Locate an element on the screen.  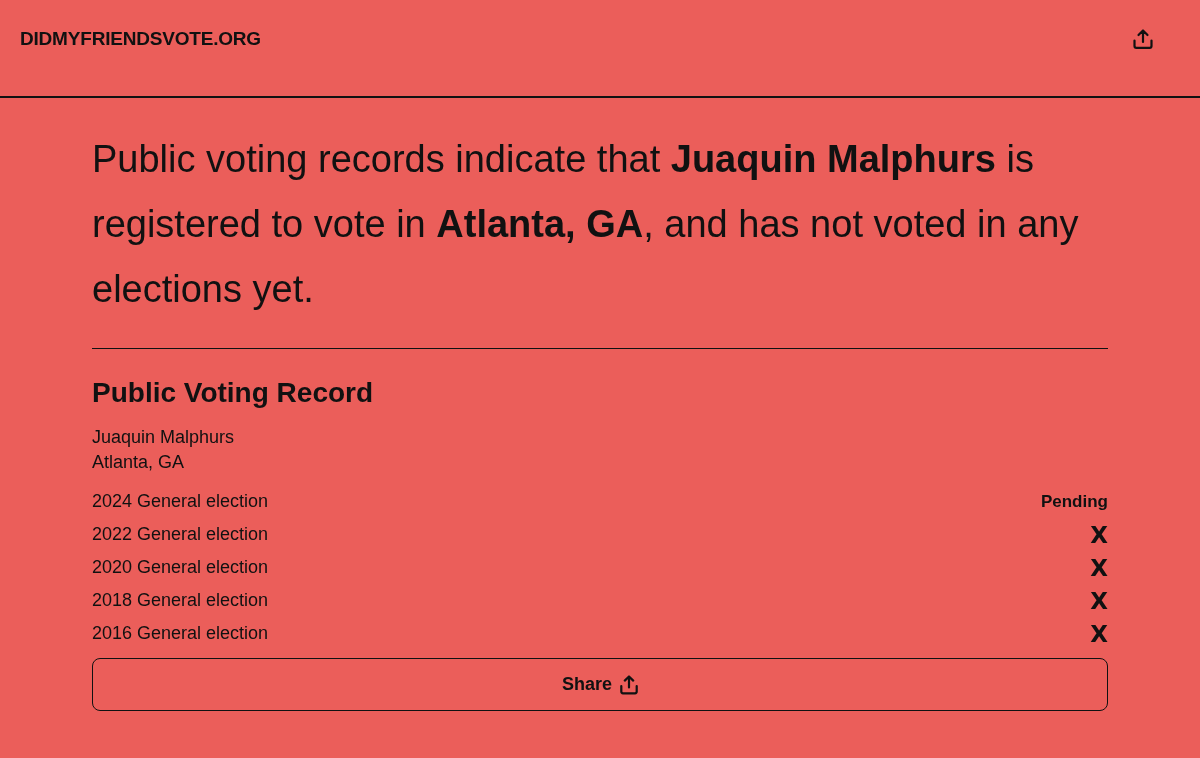
share-button: Share is located at coordinates (600, 684).